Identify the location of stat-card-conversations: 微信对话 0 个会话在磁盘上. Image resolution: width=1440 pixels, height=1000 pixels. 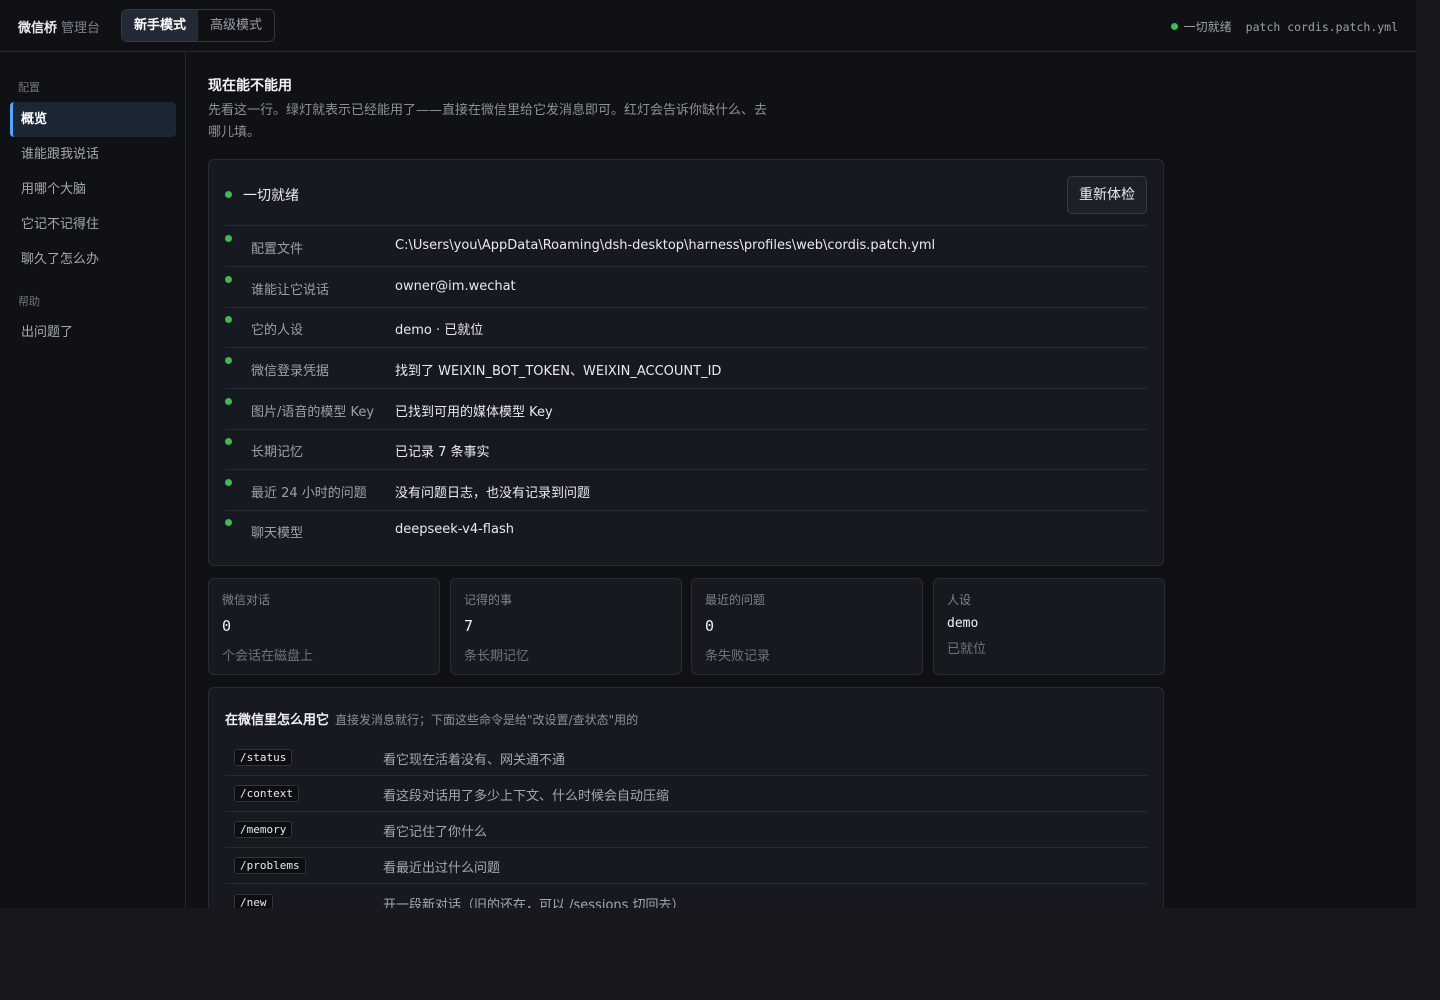
(324, 626).